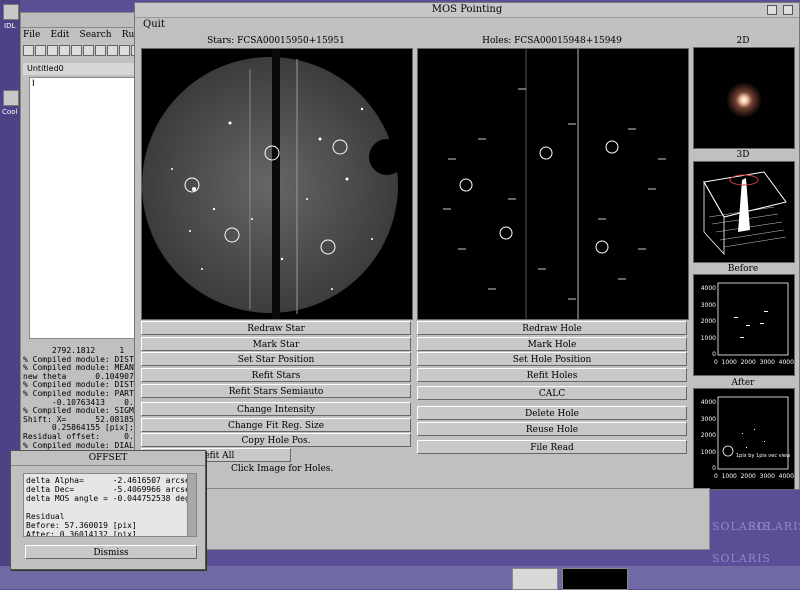 This screenshot has width=800, height=590. Describe the element at coordinates (763, 456) in the screenshot. I see `after-plot-note: 1pix by 1pix vec view` at that location.